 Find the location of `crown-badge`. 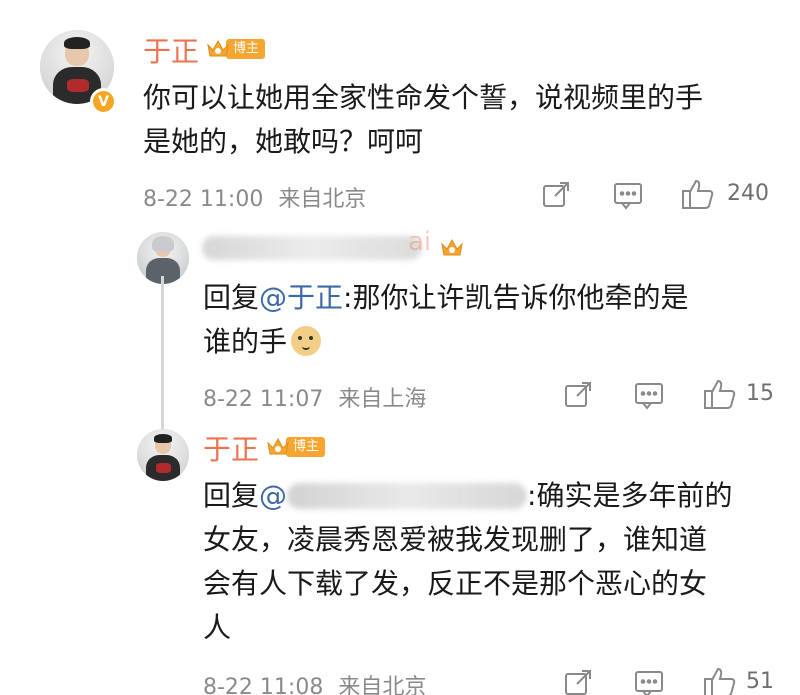

crown-badge is located at coordinates (452, 248).